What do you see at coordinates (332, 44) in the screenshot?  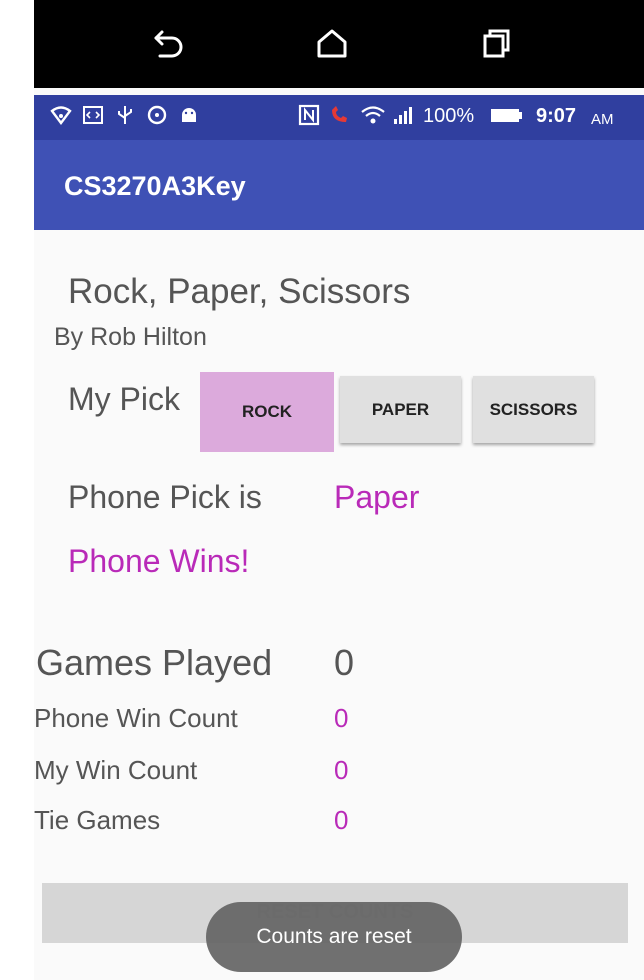 I see `home-icon` at bounding box center [332, 44].